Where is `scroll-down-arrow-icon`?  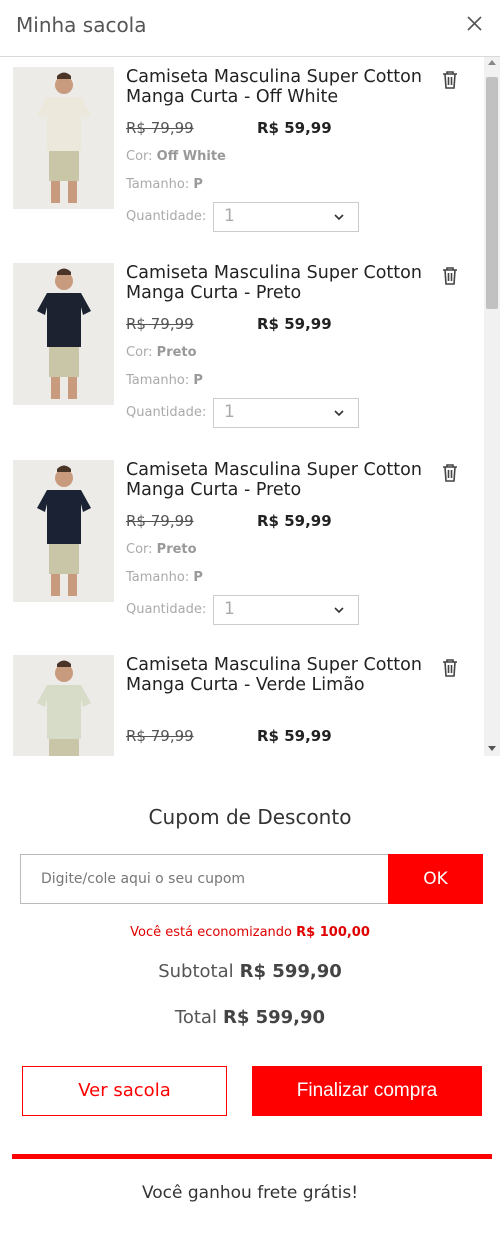 scroll-down-arrow-icon is located at coordinates (492, 748).